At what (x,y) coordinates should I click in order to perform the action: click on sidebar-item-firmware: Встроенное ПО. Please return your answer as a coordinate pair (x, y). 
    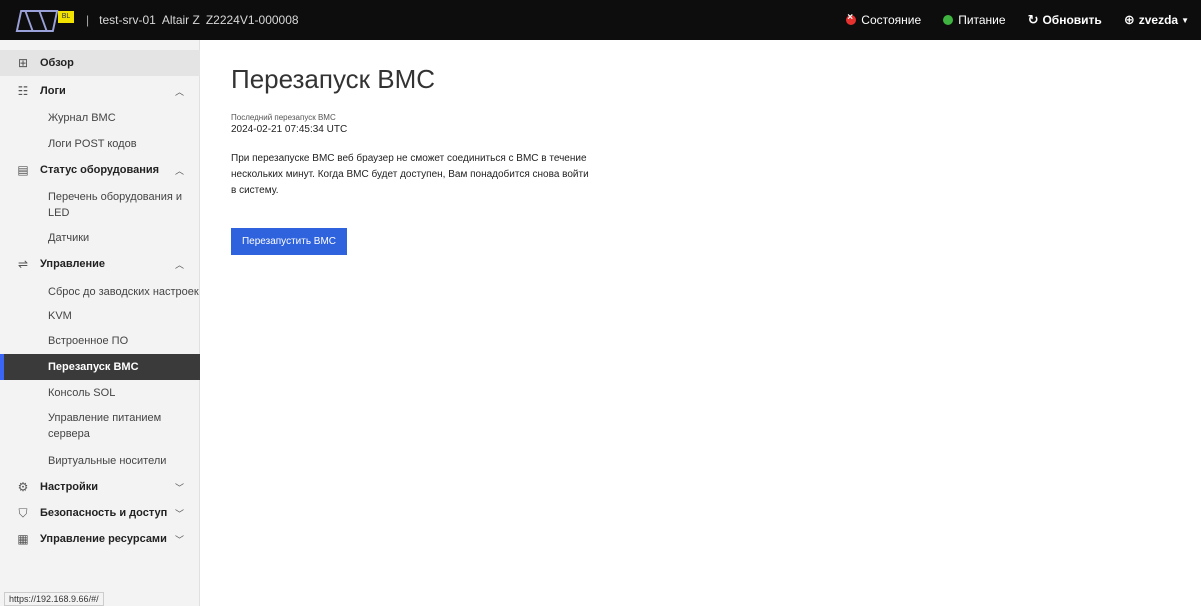
    Looking at the image, I should click on (100, 341).